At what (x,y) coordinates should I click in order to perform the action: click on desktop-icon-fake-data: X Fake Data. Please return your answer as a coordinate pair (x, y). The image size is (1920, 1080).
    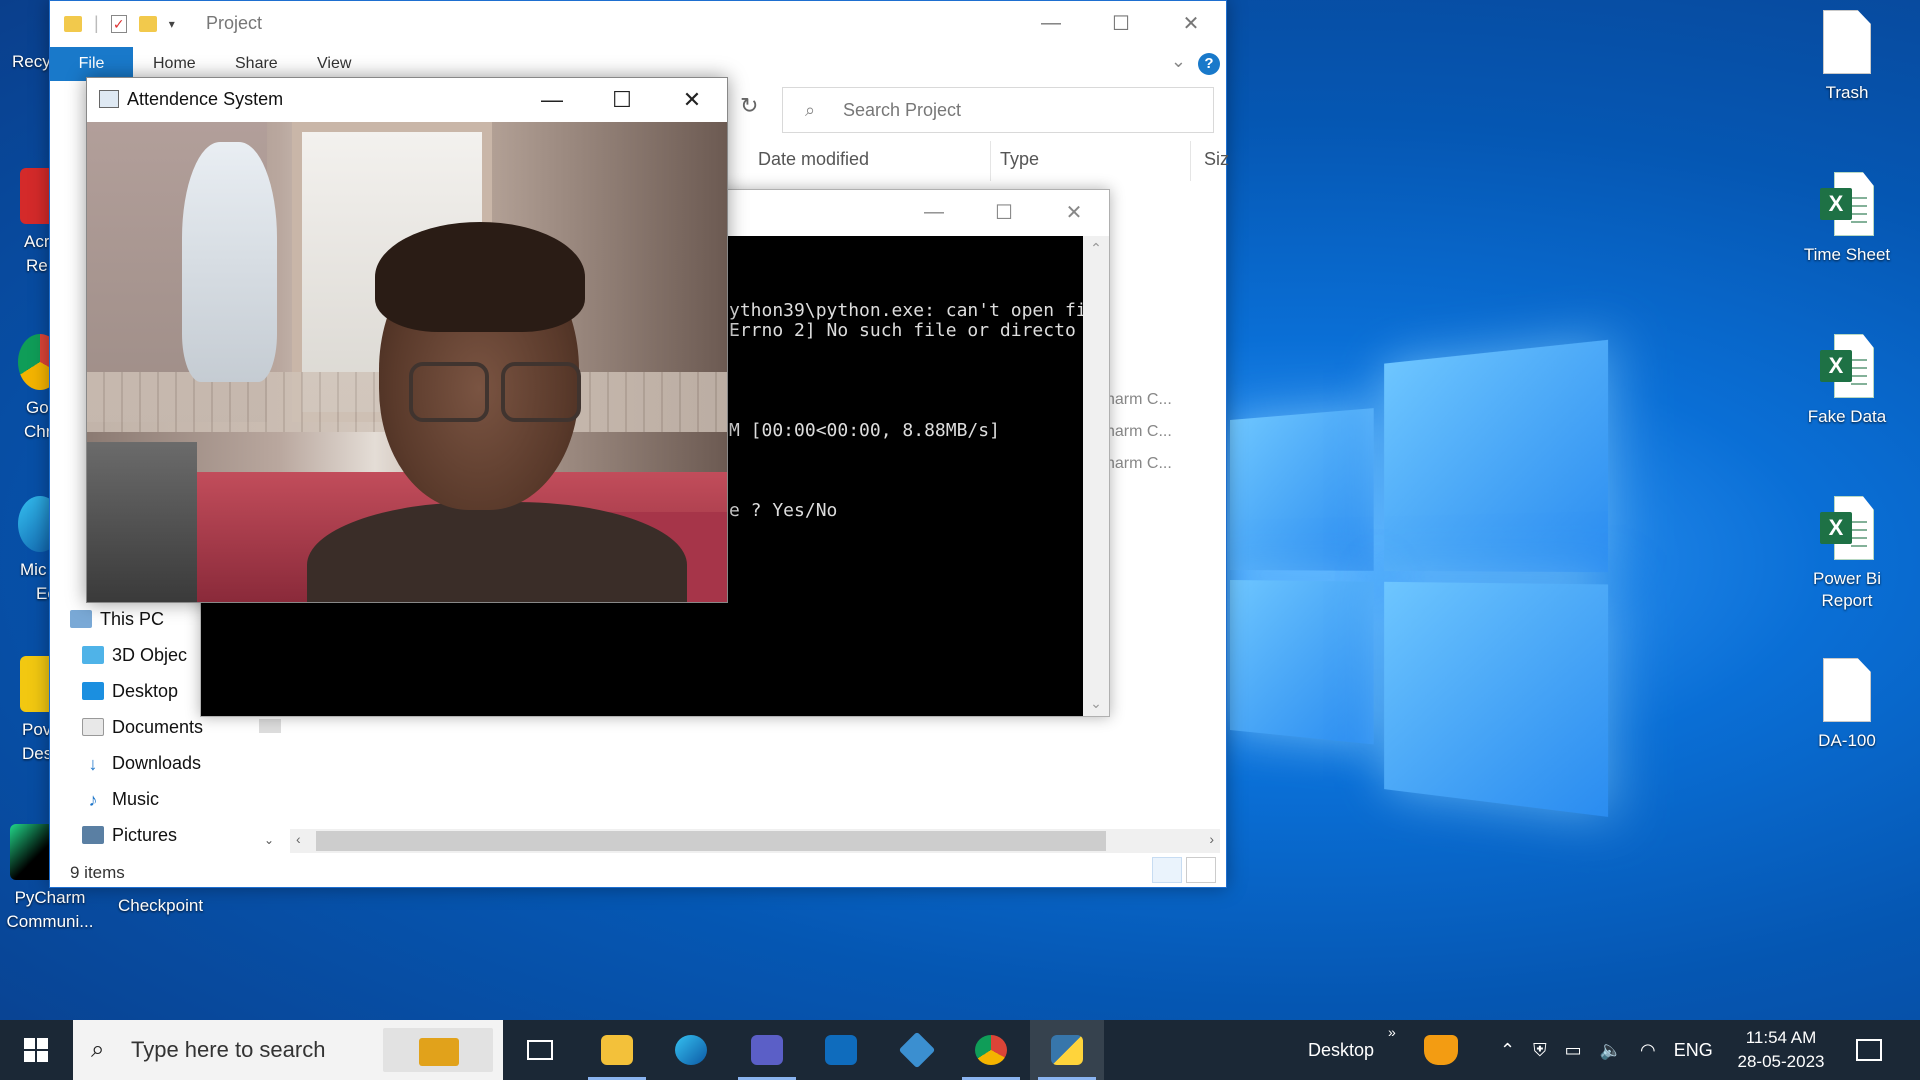
    Looking at the image, I should click on (1847, 381).